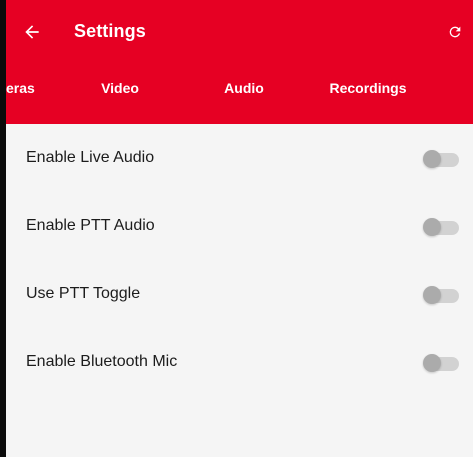  What do you see at coordinates (239, 158) in the screenshot?
I see `setting-enable-live-audio: Enable Live Audio` at bounding box center [239, 158].